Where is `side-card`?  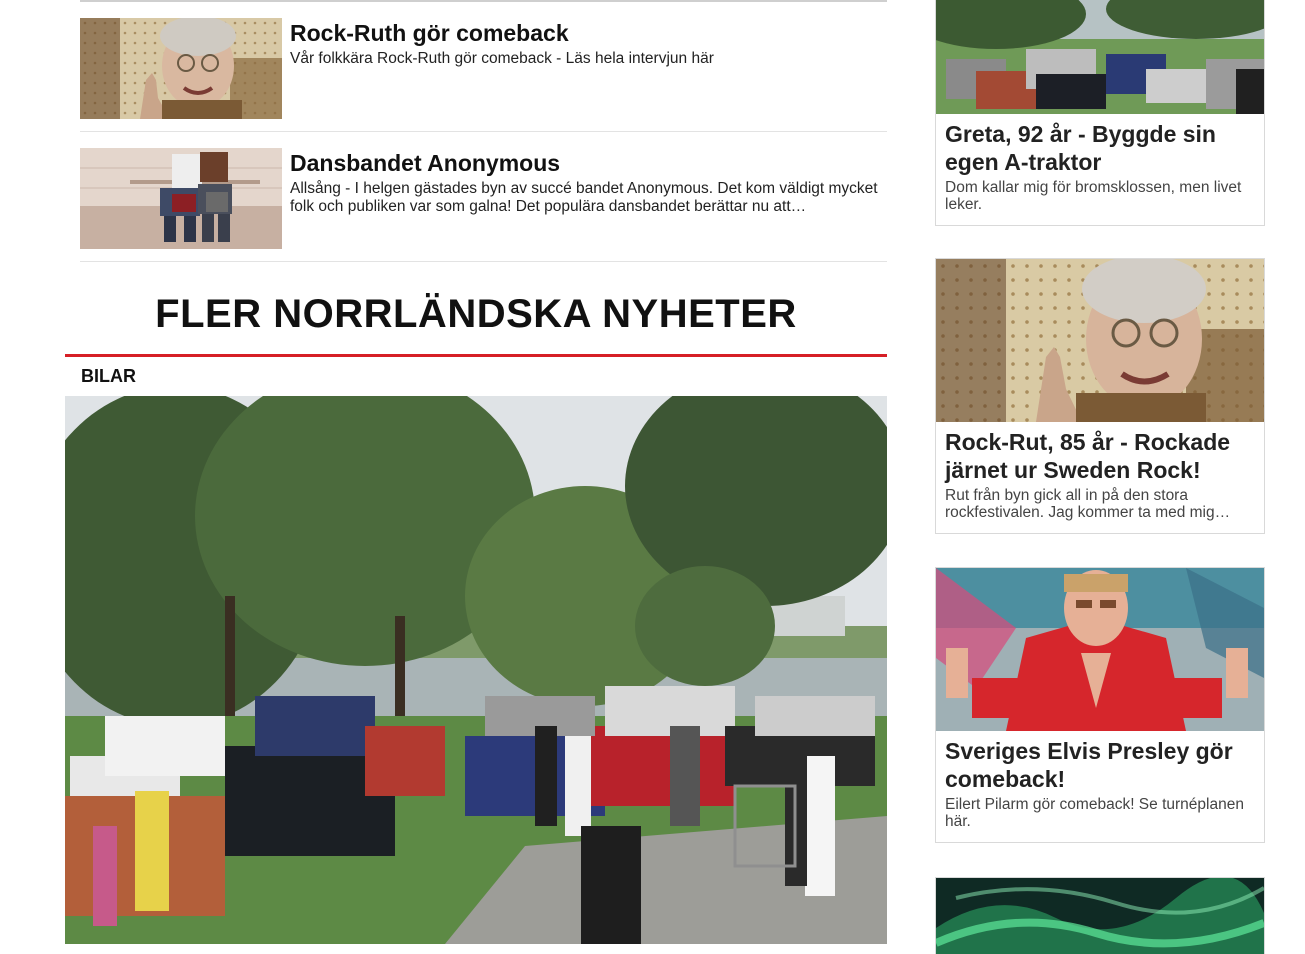 side-card is located at coordinates (1100, 915).